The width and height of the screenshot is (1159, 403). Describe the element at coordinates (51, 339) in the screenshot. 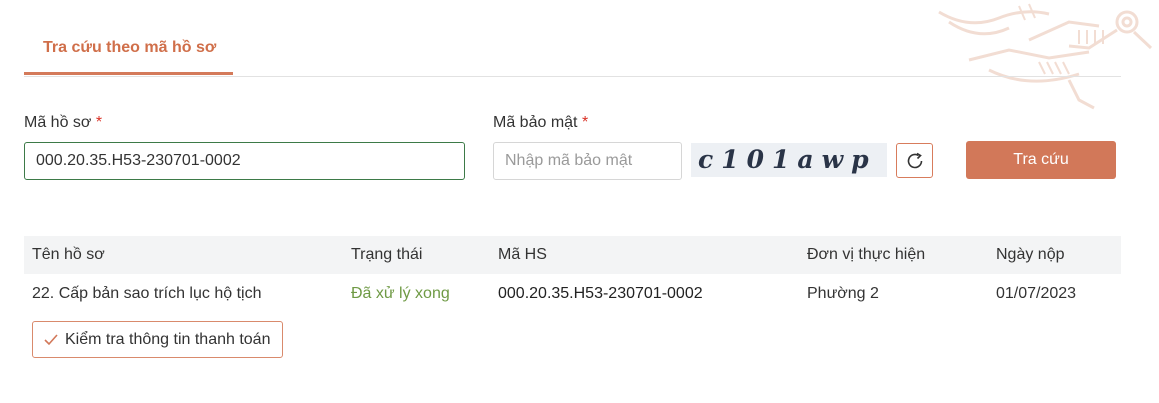

I see `check-icon` at that location.